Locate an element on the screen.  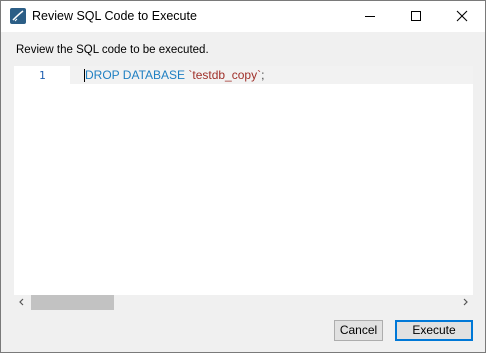
code-line: DROP DATABASE `testdb_copy`; is located at coordinates (174, 75).